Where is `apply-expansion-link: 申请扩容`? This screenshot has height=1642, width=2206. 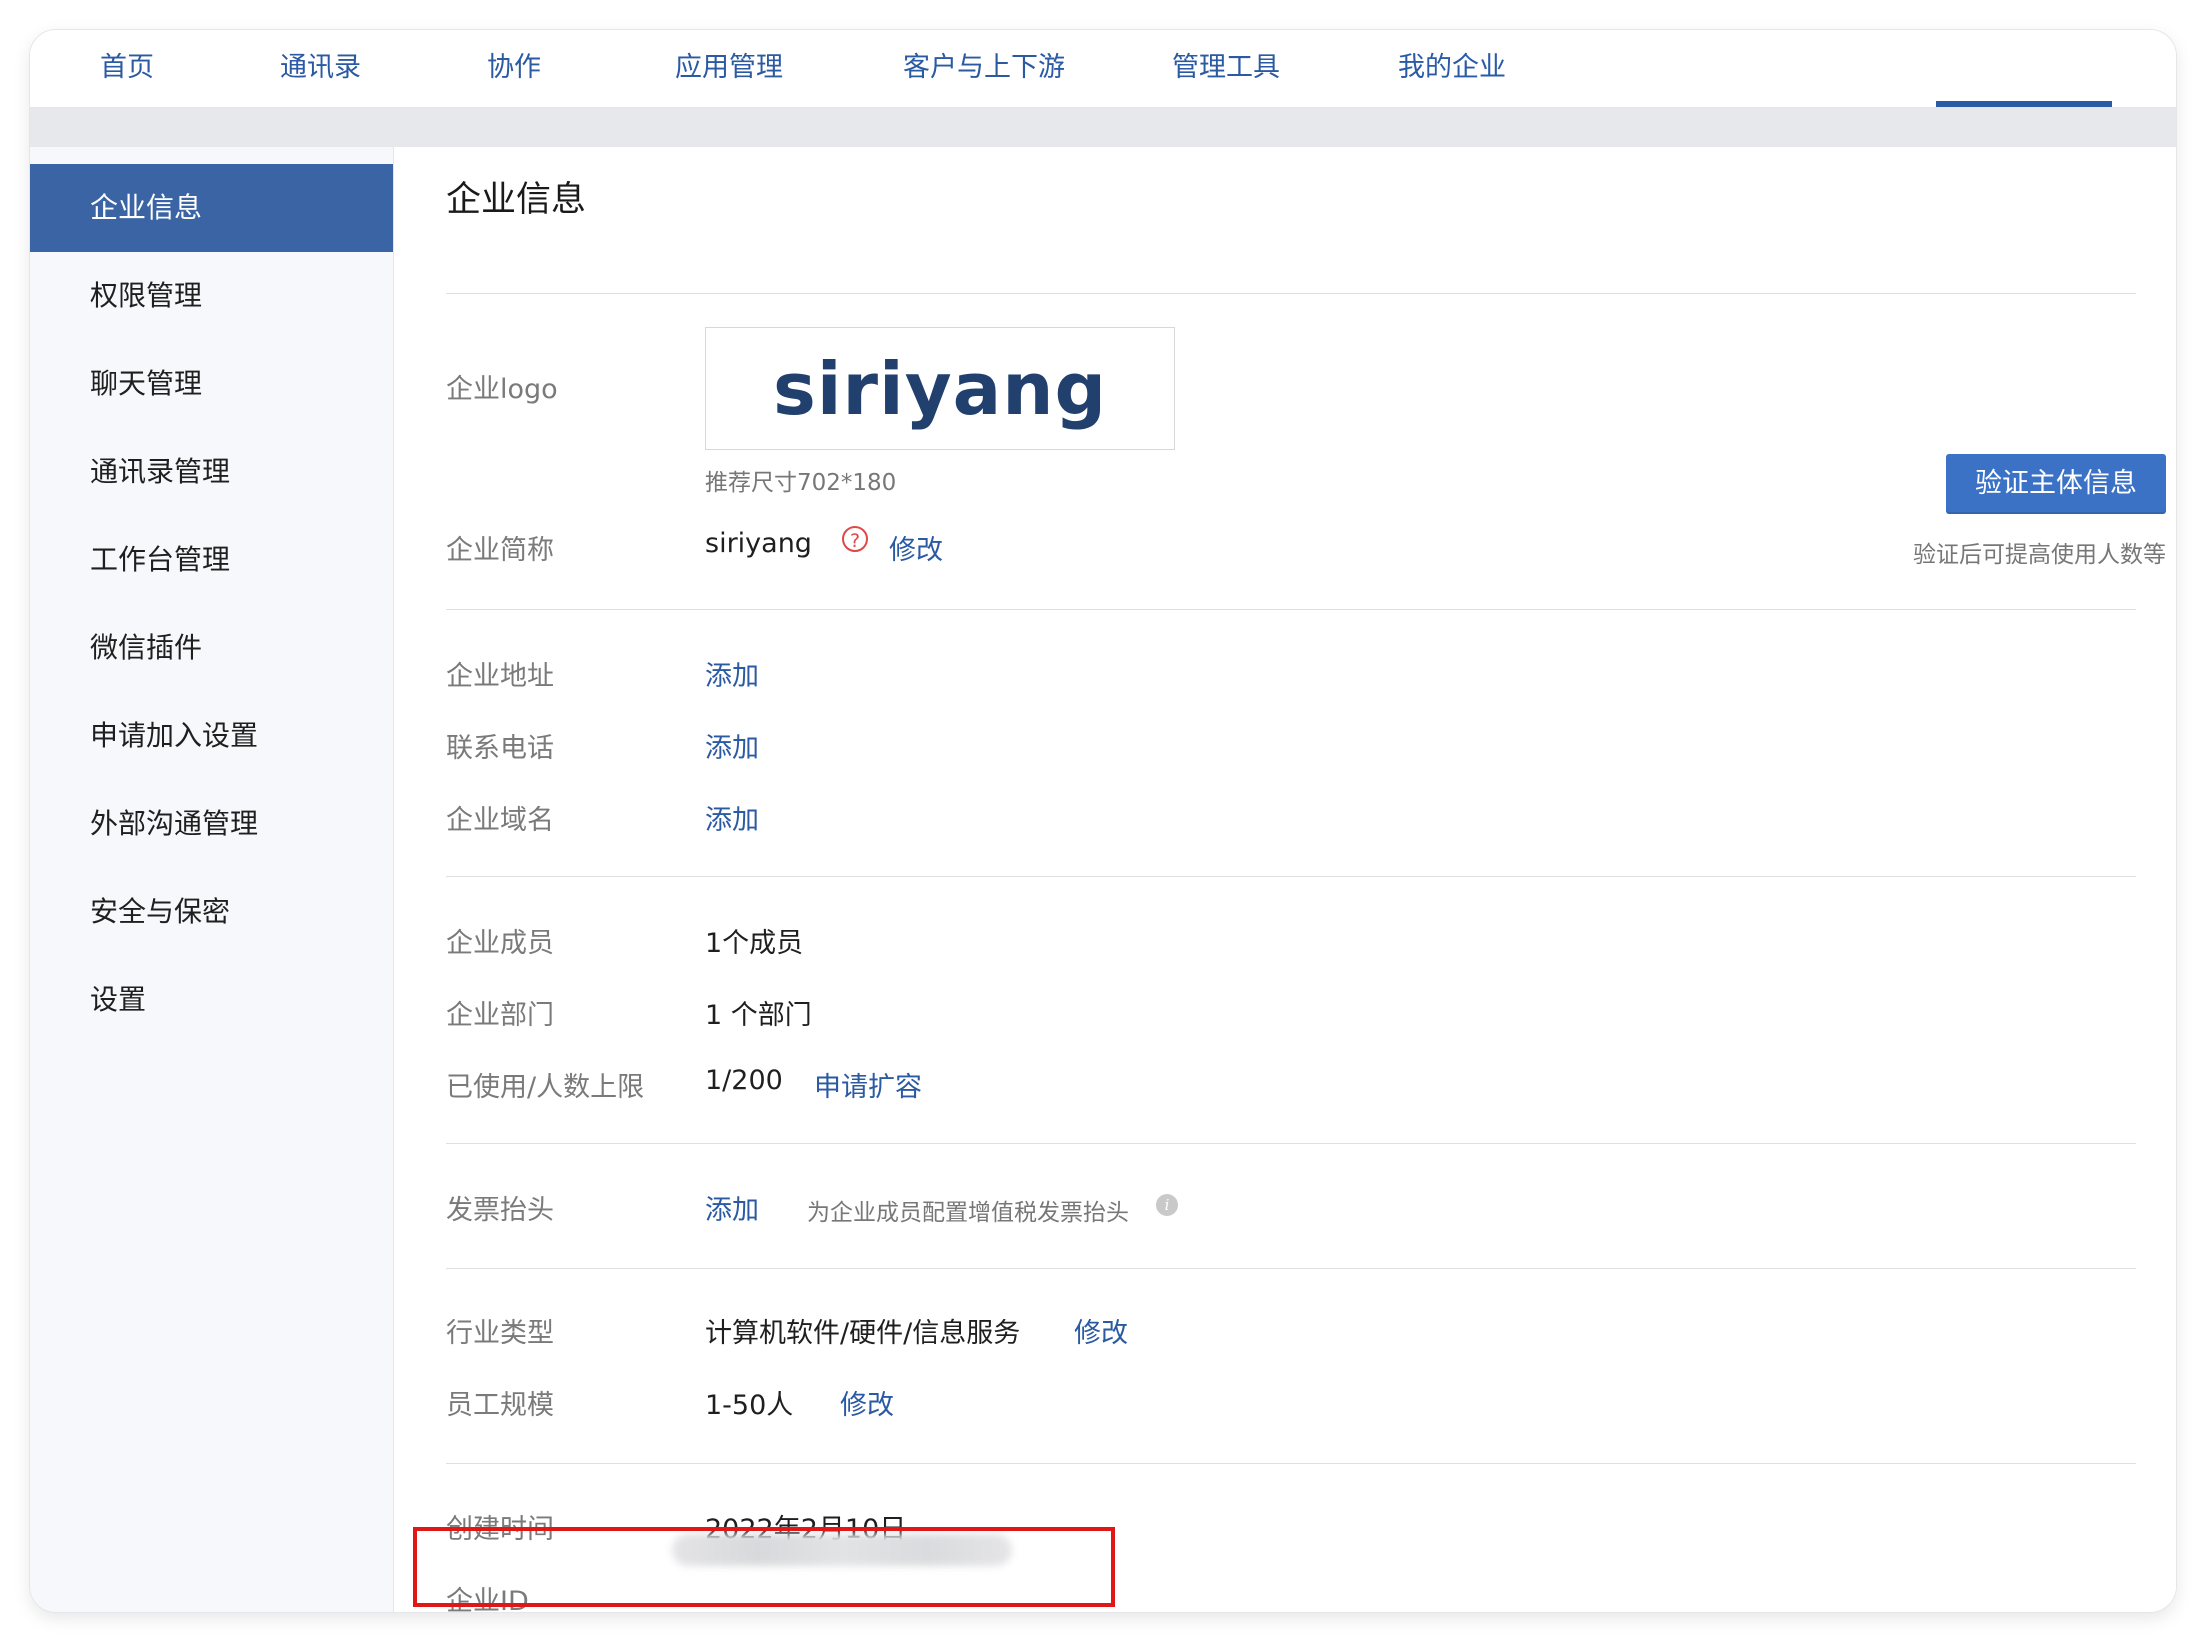 apply-expansion-link: 申请扩容 is located at coordinates (868, 1084).